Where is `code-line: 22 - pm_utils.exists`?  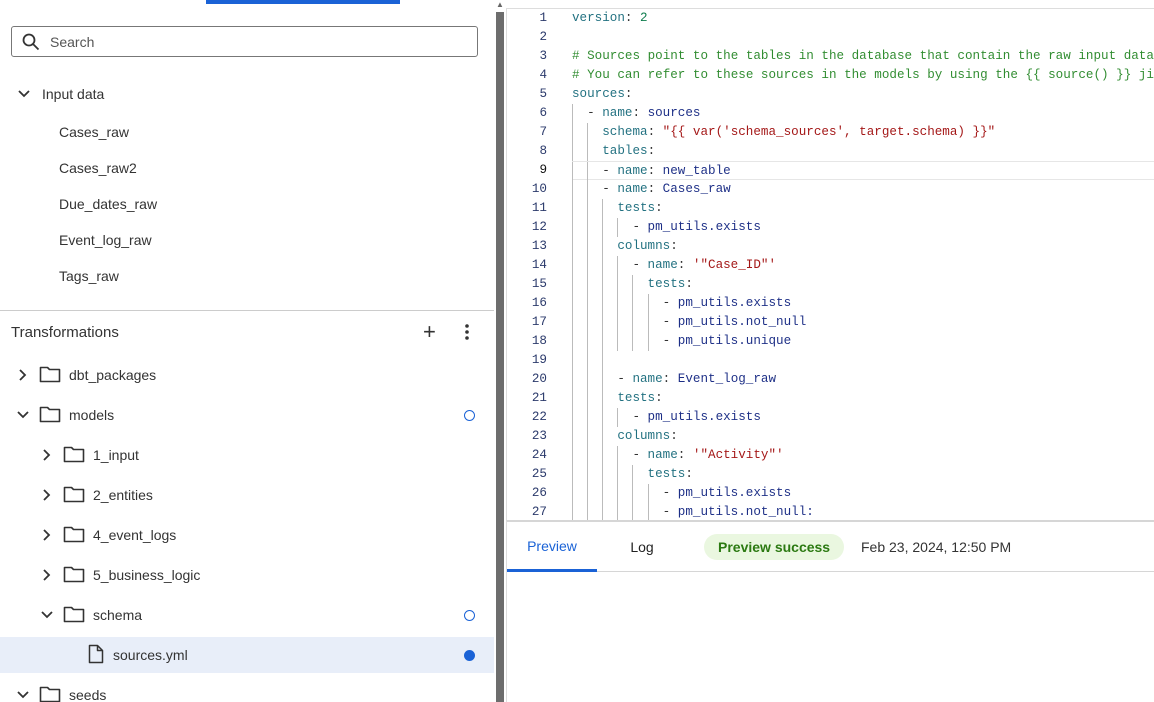 code-line: 22 - pm_utils.exists is located at coordinates (830, 417).